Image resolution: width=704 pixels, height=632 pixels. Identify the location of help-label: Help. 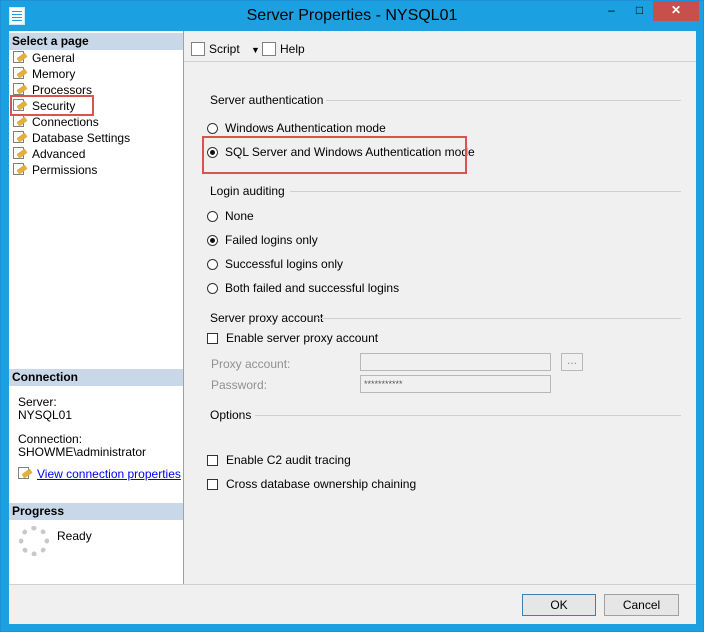
(292, 49).